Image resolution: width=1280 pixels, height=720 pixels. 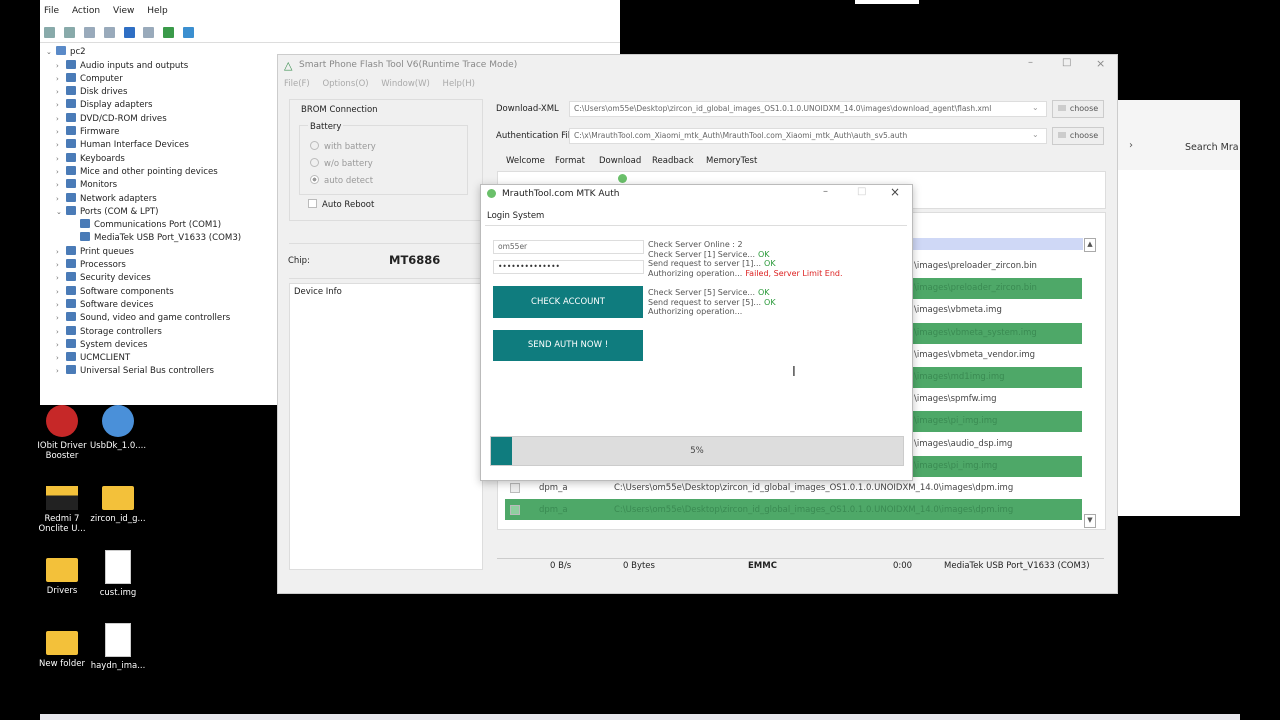 What do you see at coordinates (673, 161) in the screenshot?
I see `tab-readback: Readback` at bounding box center [673, 161].